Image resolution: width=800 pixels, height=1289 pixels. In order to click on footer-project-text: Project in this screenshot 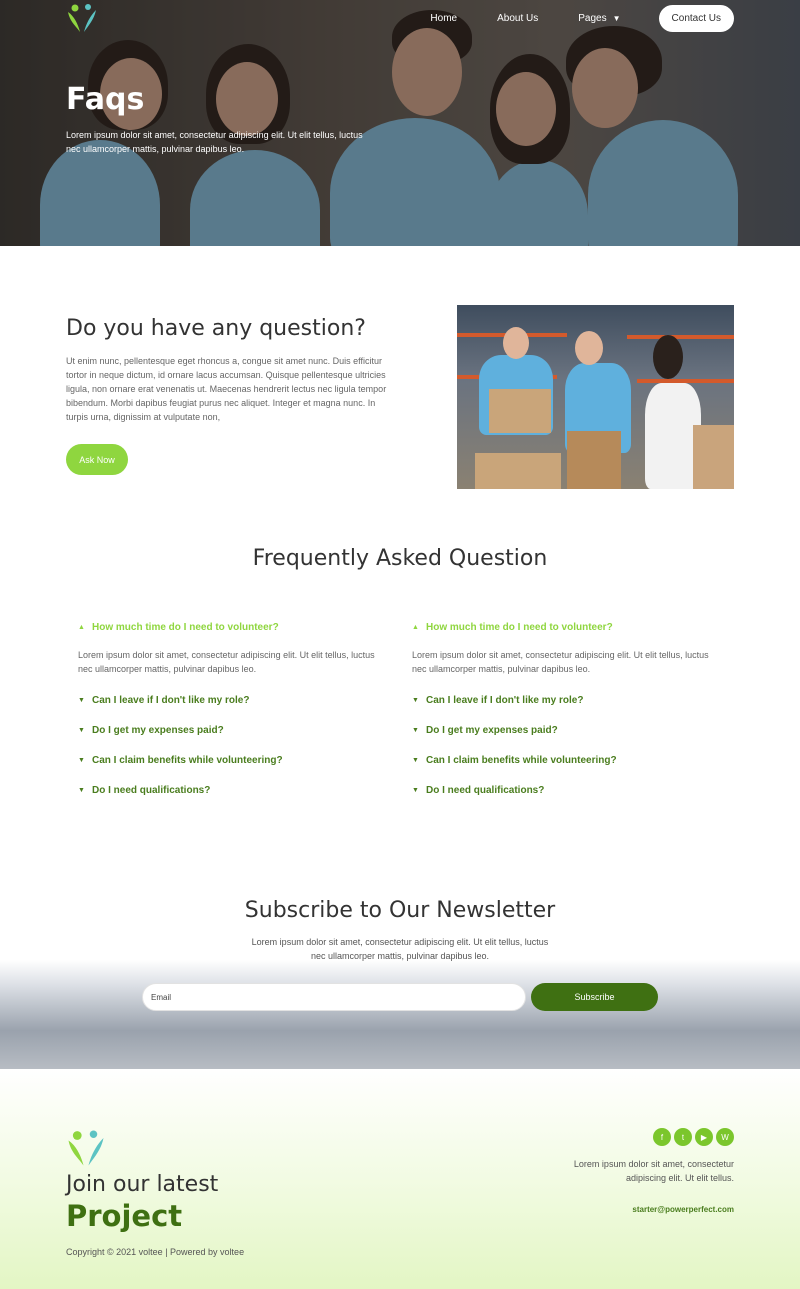, I will do `click(124, 1216)`.